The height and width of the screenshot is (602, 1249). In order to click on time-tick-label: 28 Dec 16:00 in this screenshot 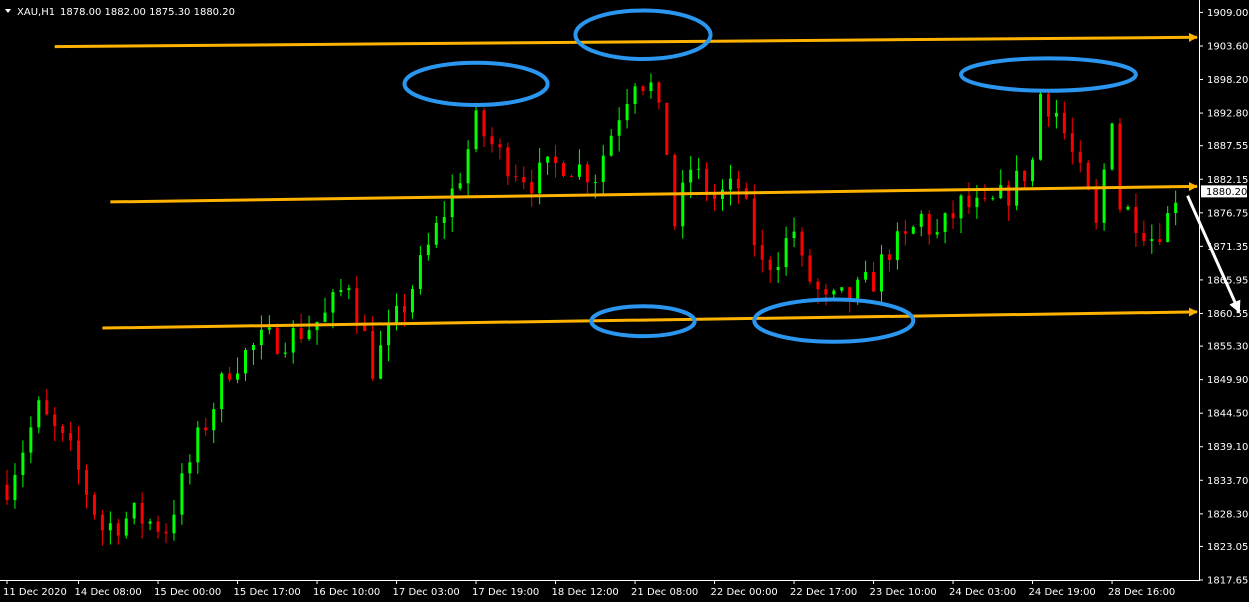, I will do `click(1141, 592)`.